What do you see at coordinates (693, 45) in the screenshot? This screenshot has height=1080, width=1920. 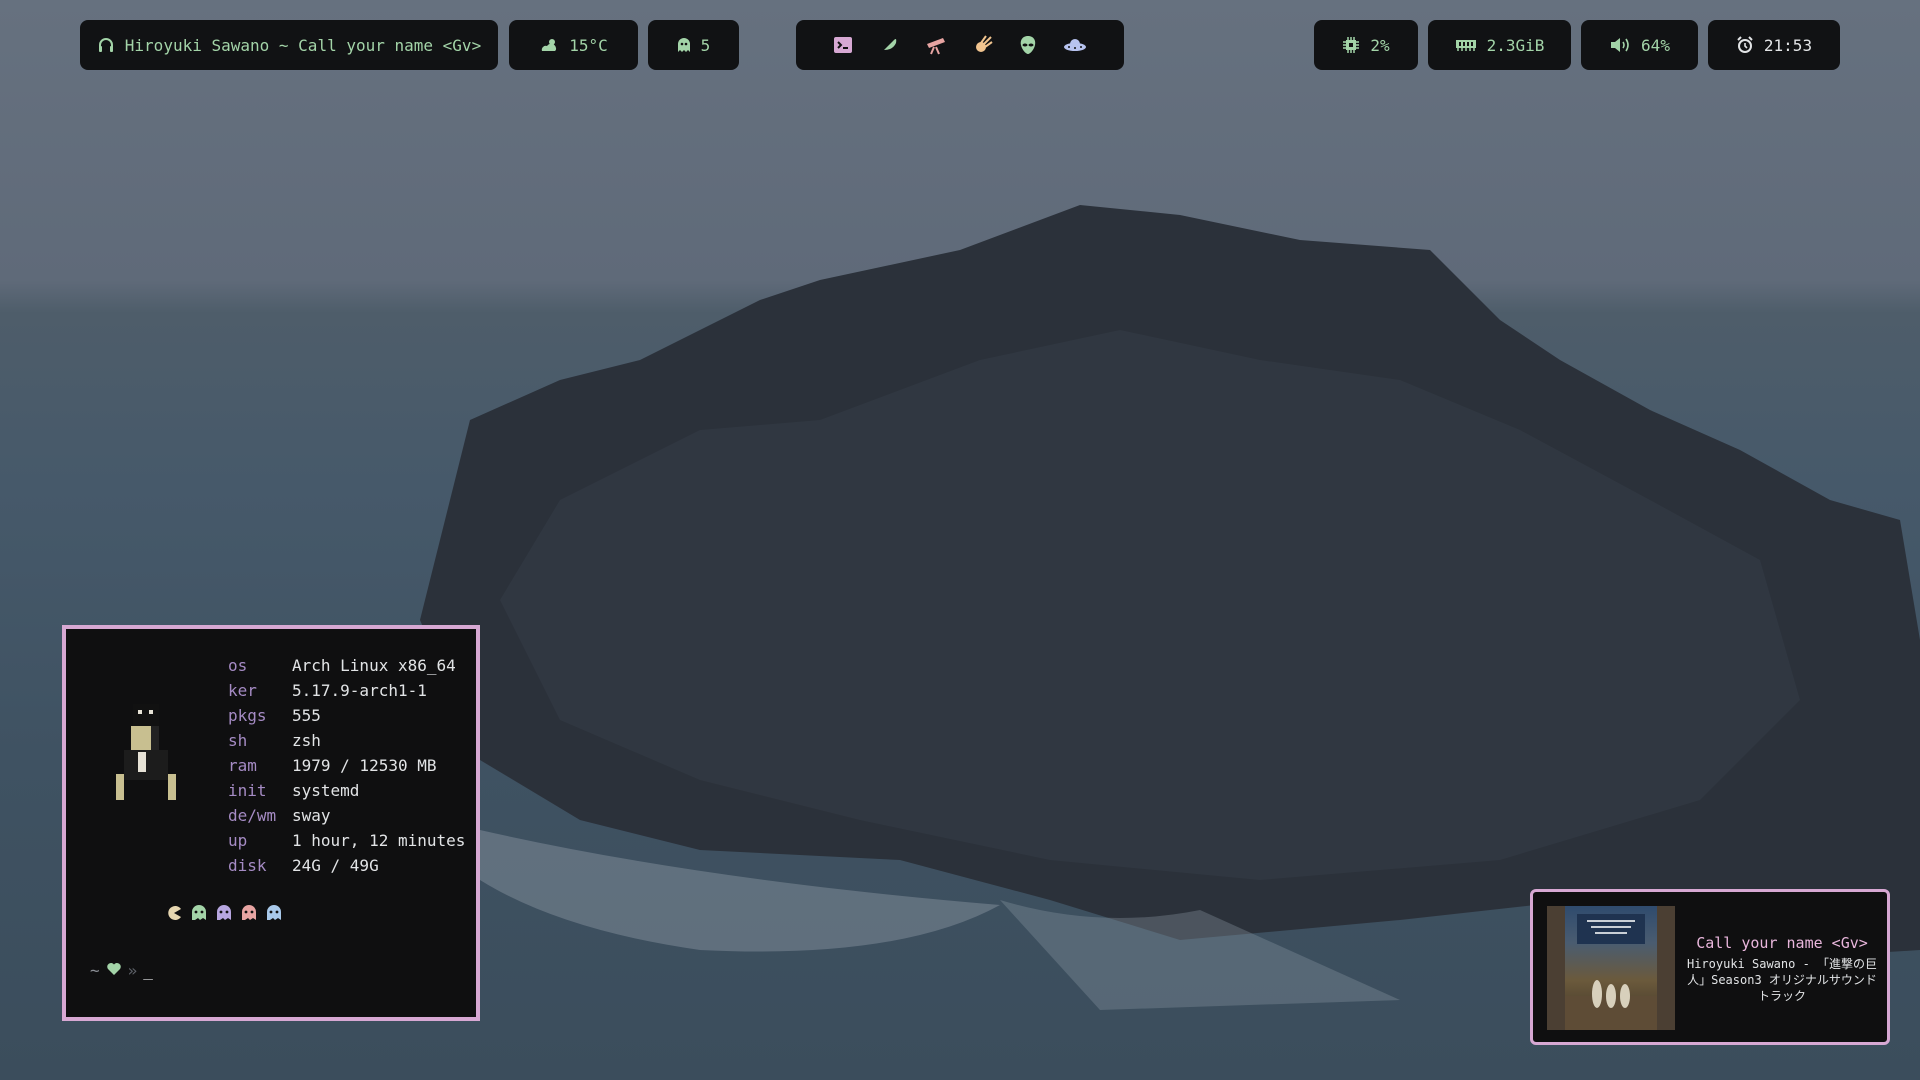 I see `notifications-widget: 5` at bounding box center [693, 45].